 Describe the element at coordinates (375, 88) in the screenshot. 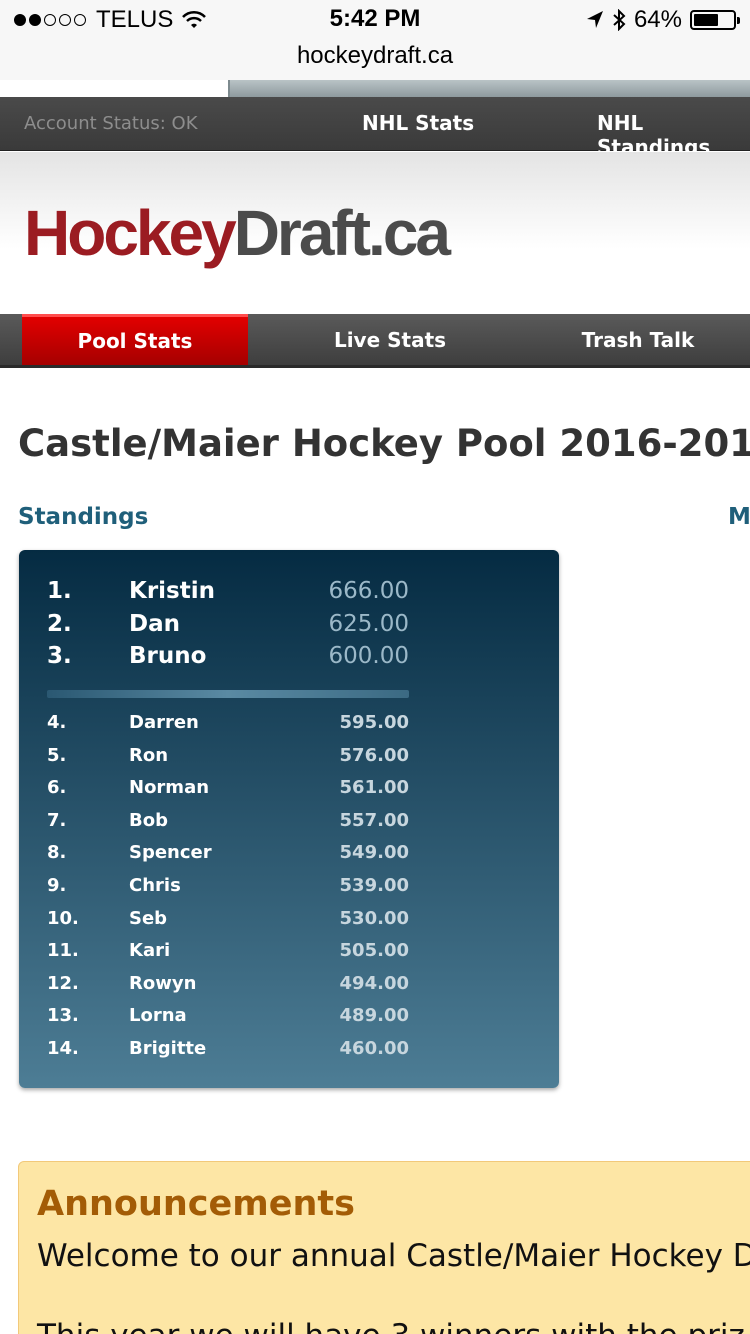

I see `ad-banner` at that location.